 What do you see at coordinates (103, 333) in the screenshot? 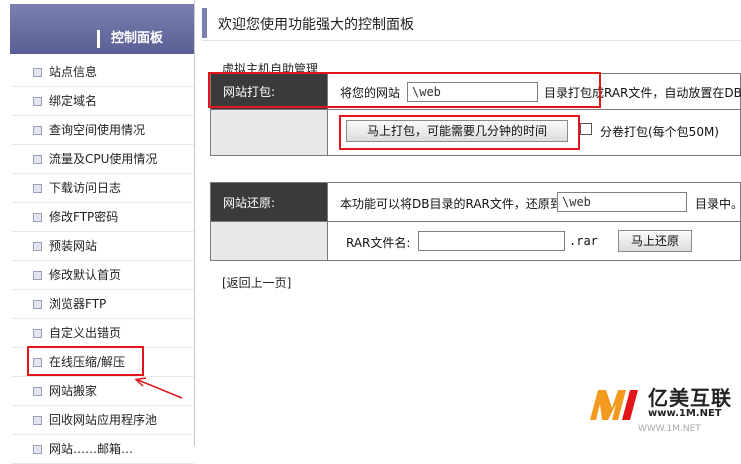
I see `sidebar-item-error-pages: 自定义出错页` at bounding box center [103, 333].